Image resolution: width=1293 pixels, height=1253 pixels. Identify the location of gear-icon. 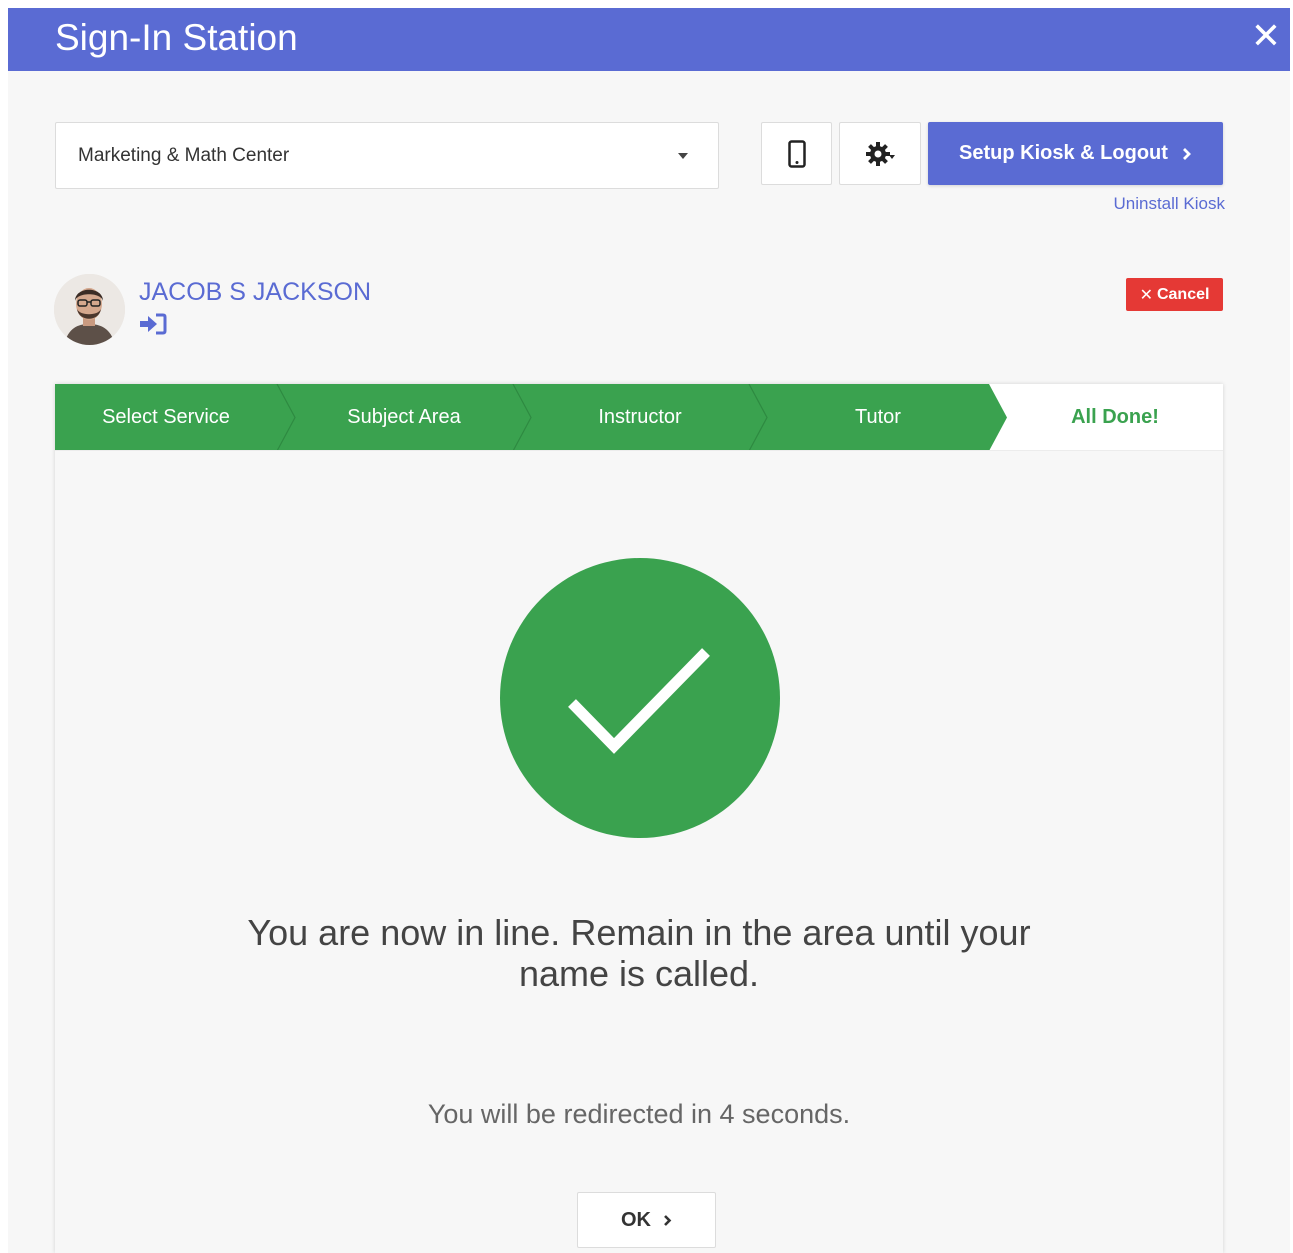
(880, 153).